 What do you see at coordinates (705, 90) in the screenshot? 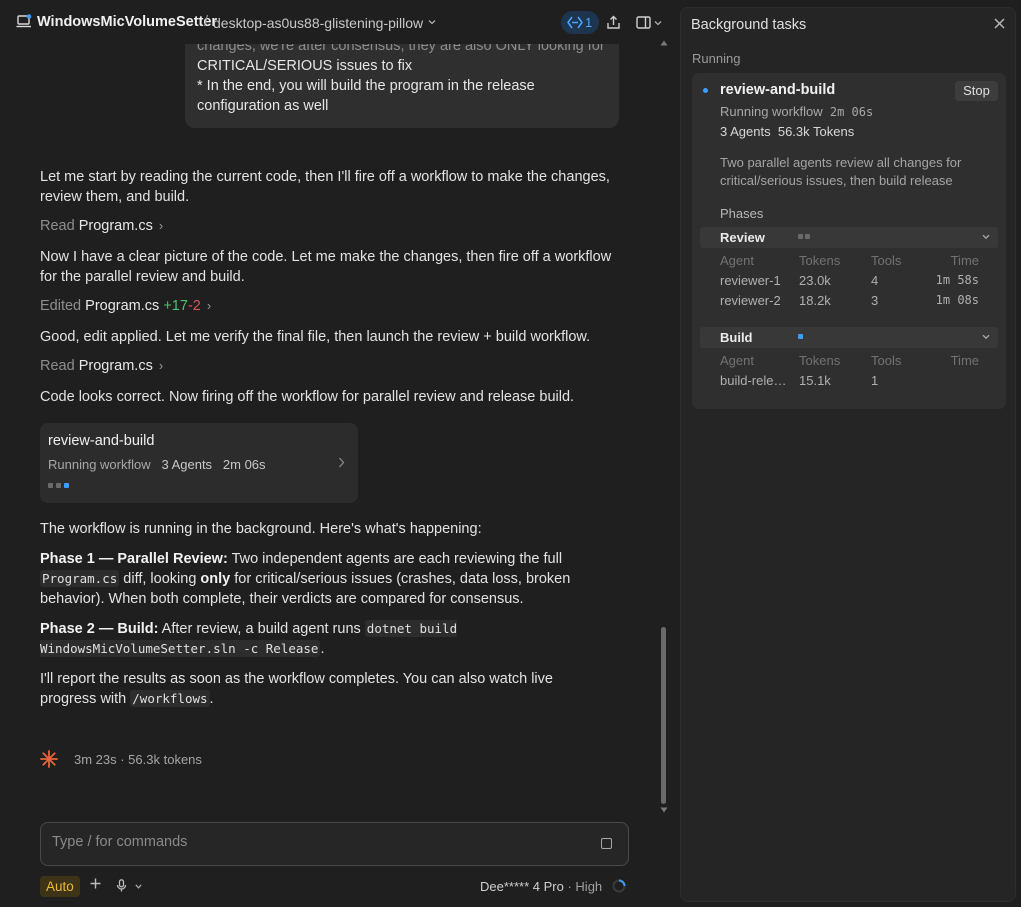
I see `running-indicator-icon` at bounding box center [705, 90].